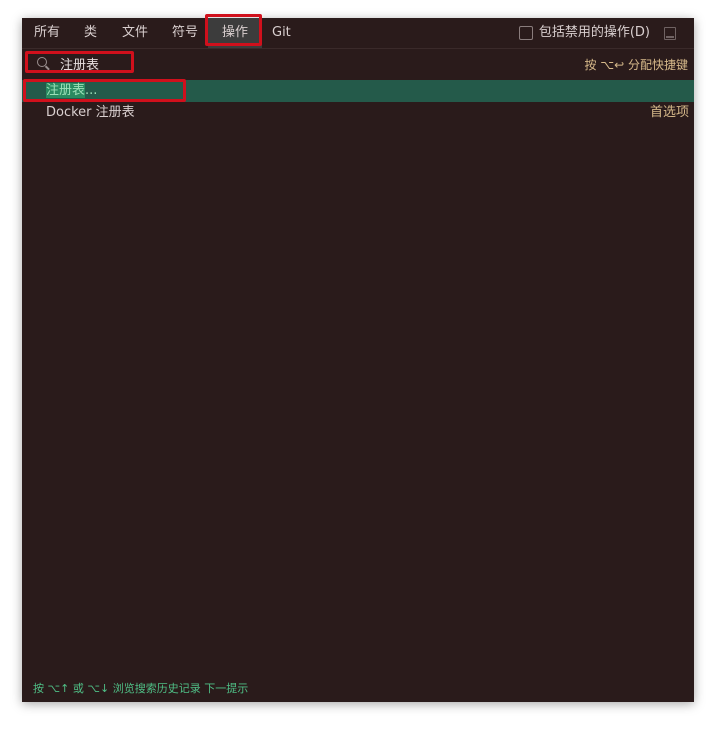  Describe the element at coordinates (233, 30) in the screenshot. I see `tab-actions-highlight-box` at that location.